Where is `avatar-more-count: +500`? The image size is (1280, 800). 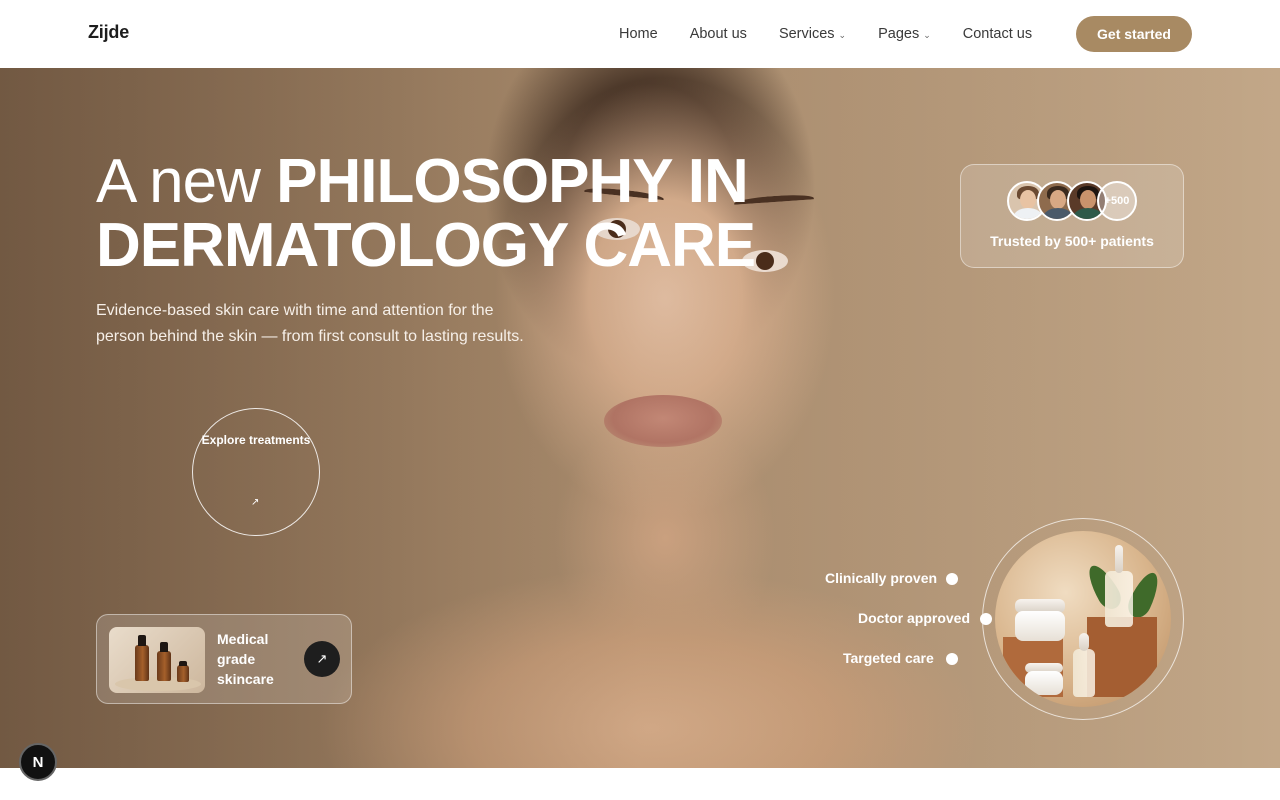 avatar-more-count: +500 is located at coordinates (1117, 201).